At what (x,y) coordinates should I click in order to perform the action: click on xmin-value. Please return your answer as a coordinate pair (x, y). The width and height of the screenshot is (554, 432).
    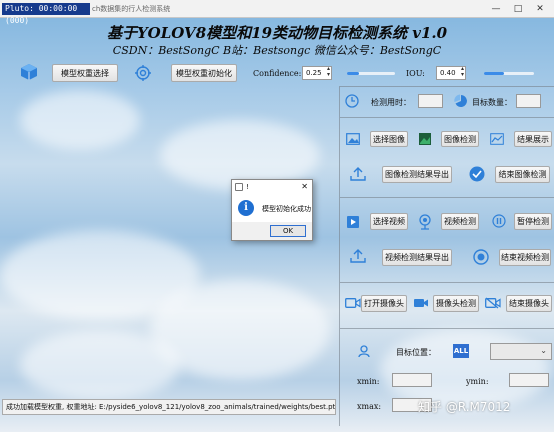
    Looking at the image, I should click on (412, 380).